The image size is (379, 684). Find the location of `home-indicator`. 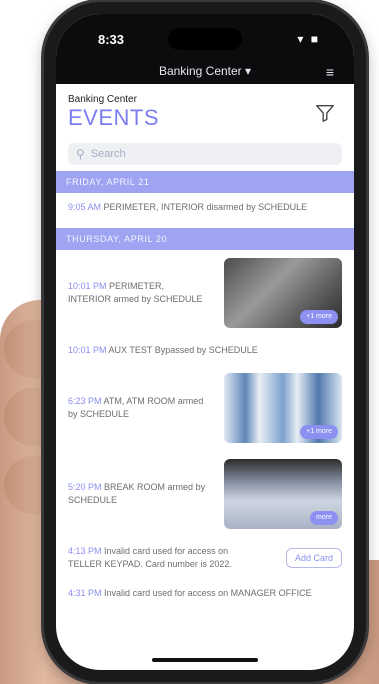

home-indicator is located at coordinates (205, 660).